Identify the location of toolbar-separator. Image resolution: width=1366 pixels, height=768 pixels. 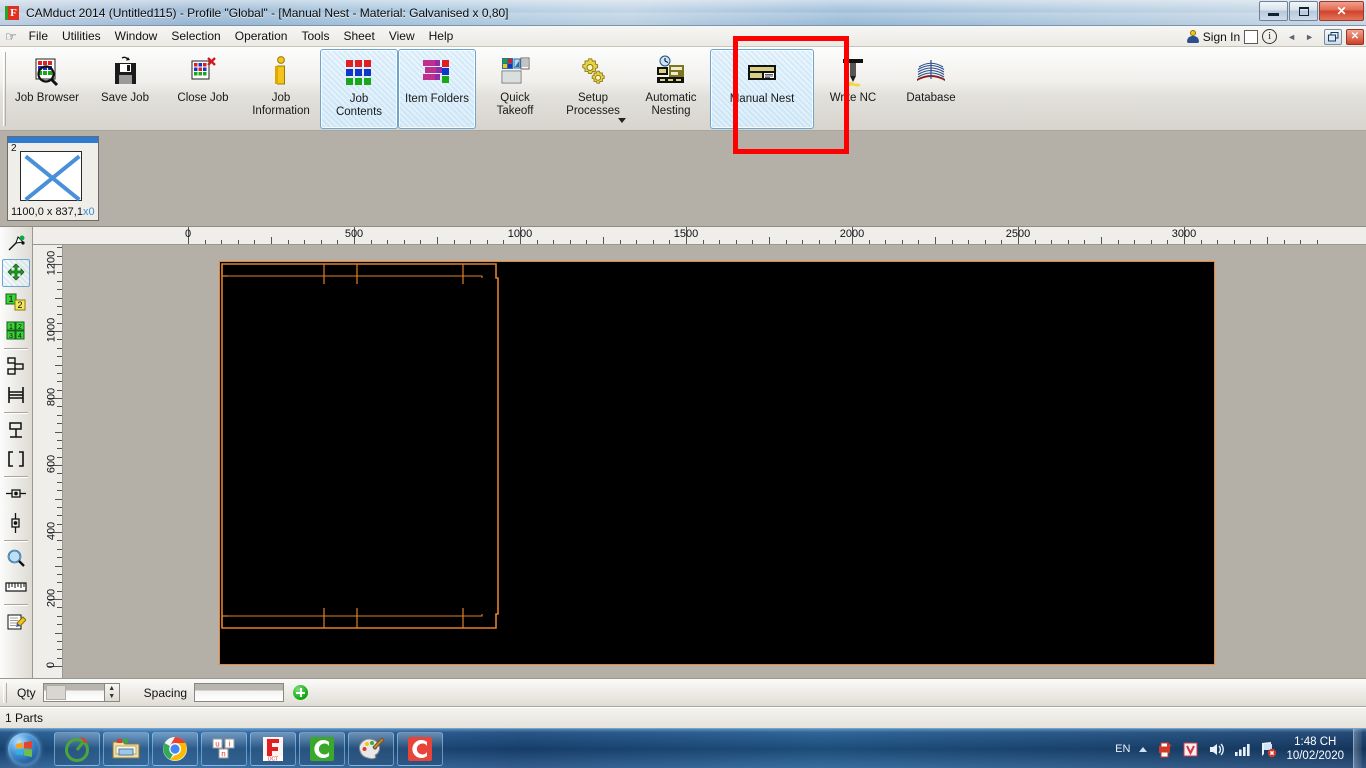
(16, 604).